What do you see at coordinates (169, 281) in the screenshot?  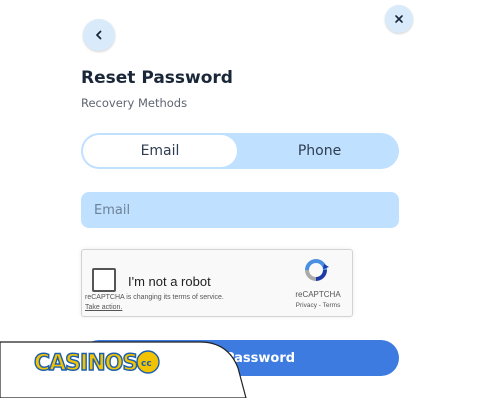 I see `recaptcha-label: I'm not a robot` at bounding box center [169, 281].